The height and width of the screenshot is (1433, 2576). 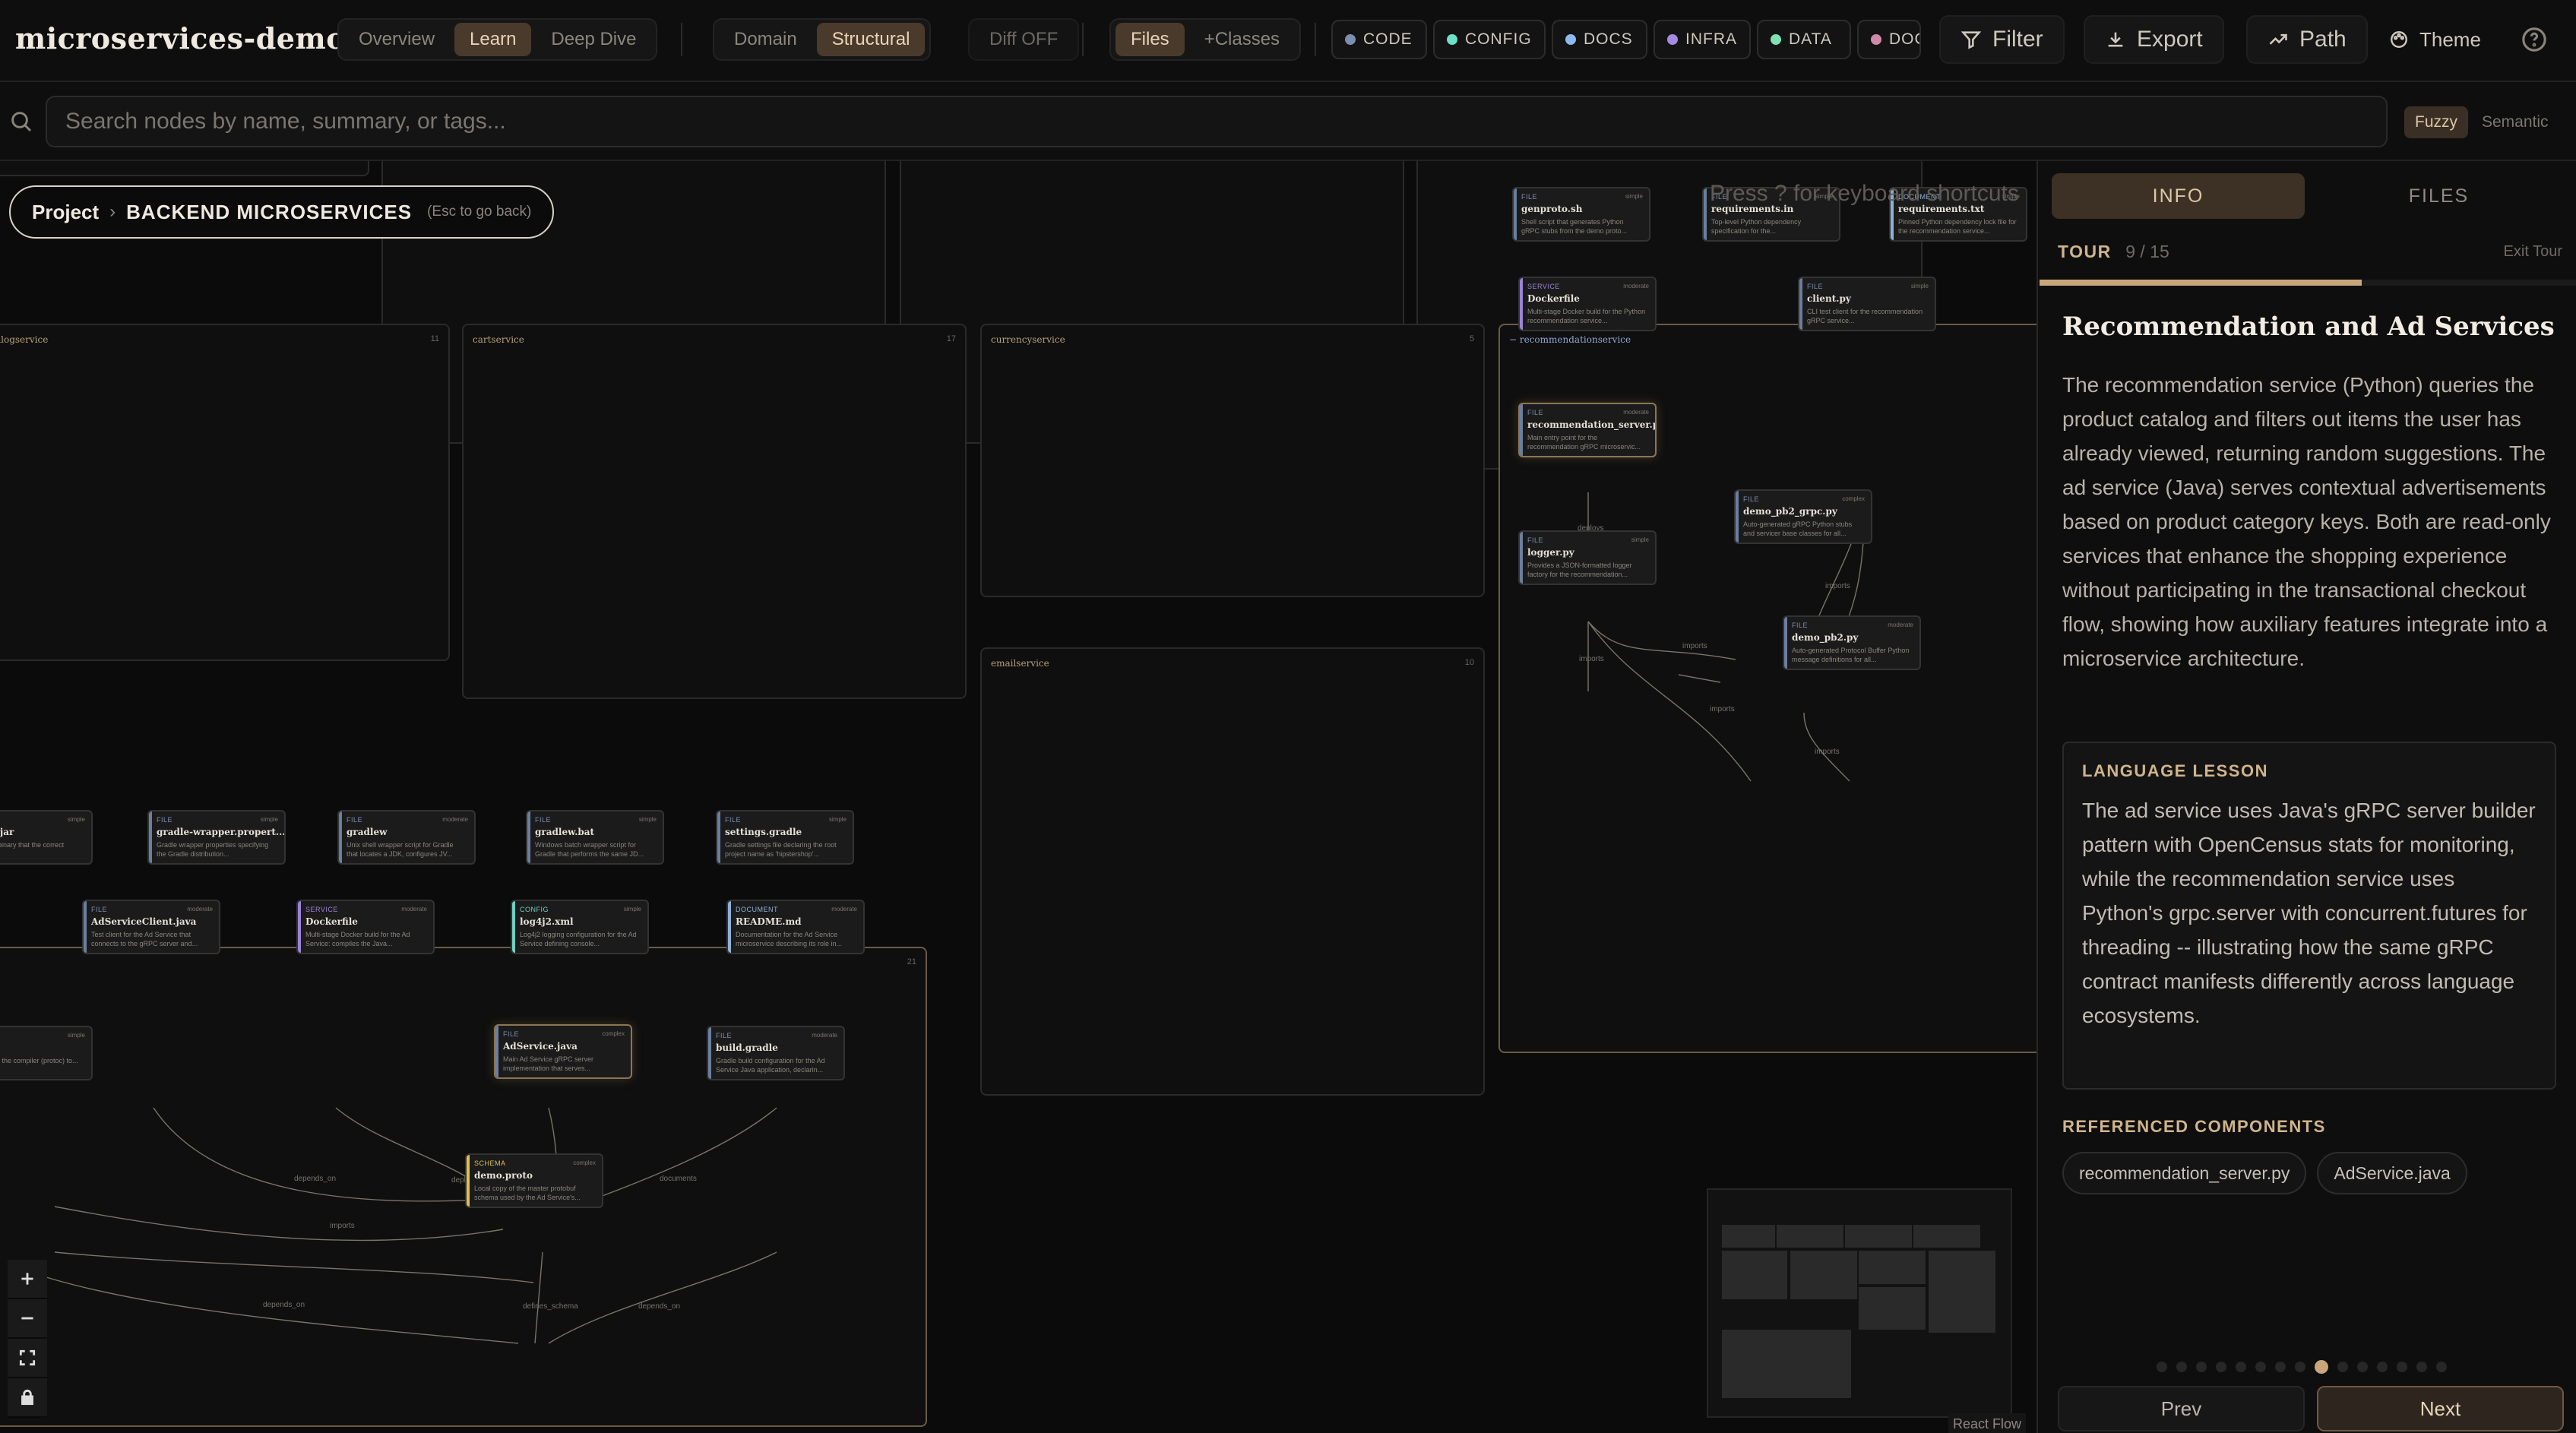 What do you see at coordinates (2181, 1408) in the screenshot?
I see `prev-button: Prev` at bounding box center [2181, 1408].